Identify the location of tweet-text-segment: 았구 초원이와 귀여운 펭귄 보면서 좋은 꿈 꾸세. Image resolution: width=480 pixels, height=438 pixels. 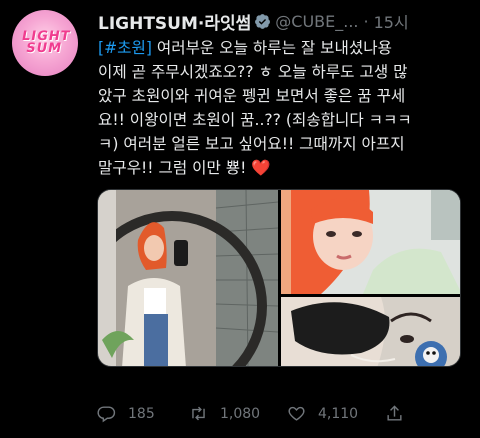
(252, 96).